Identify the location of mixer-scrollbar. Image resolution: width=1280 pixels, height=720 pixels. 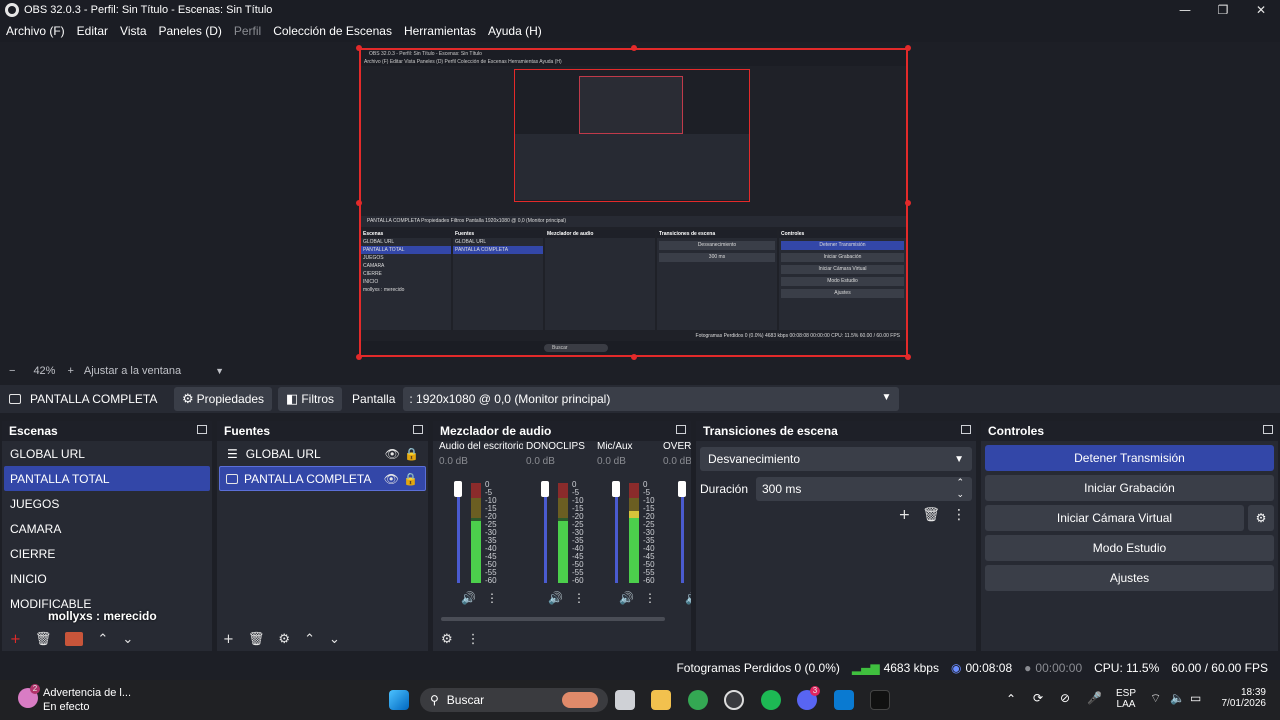
(553, 619).